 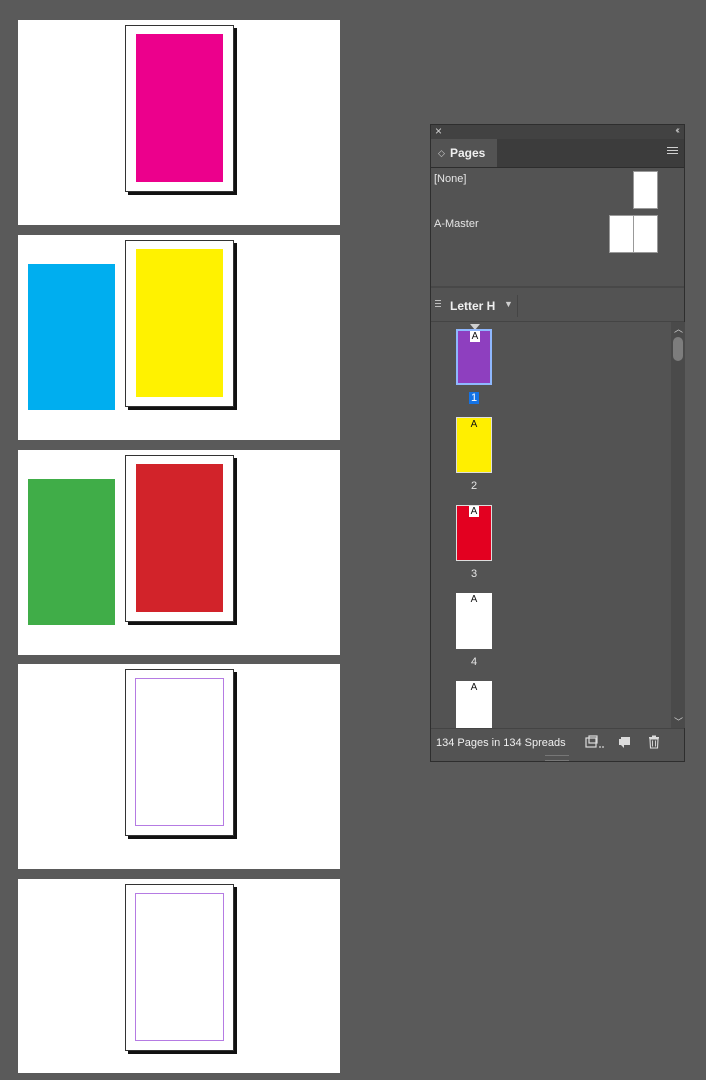 I want to click on master-thumbnail-a-left, so click(x=621, y=234).